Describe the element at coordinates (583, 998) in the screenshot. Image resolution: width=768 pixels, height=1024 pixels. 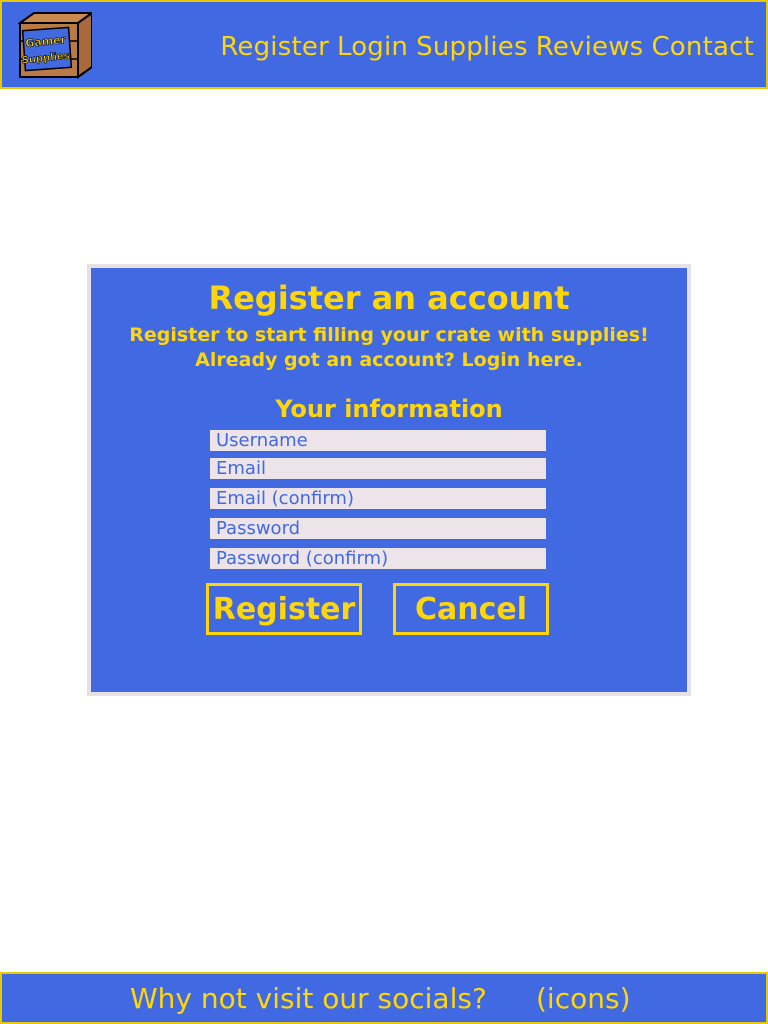
I see `social-icons-placeholder: (icons)` at that location.